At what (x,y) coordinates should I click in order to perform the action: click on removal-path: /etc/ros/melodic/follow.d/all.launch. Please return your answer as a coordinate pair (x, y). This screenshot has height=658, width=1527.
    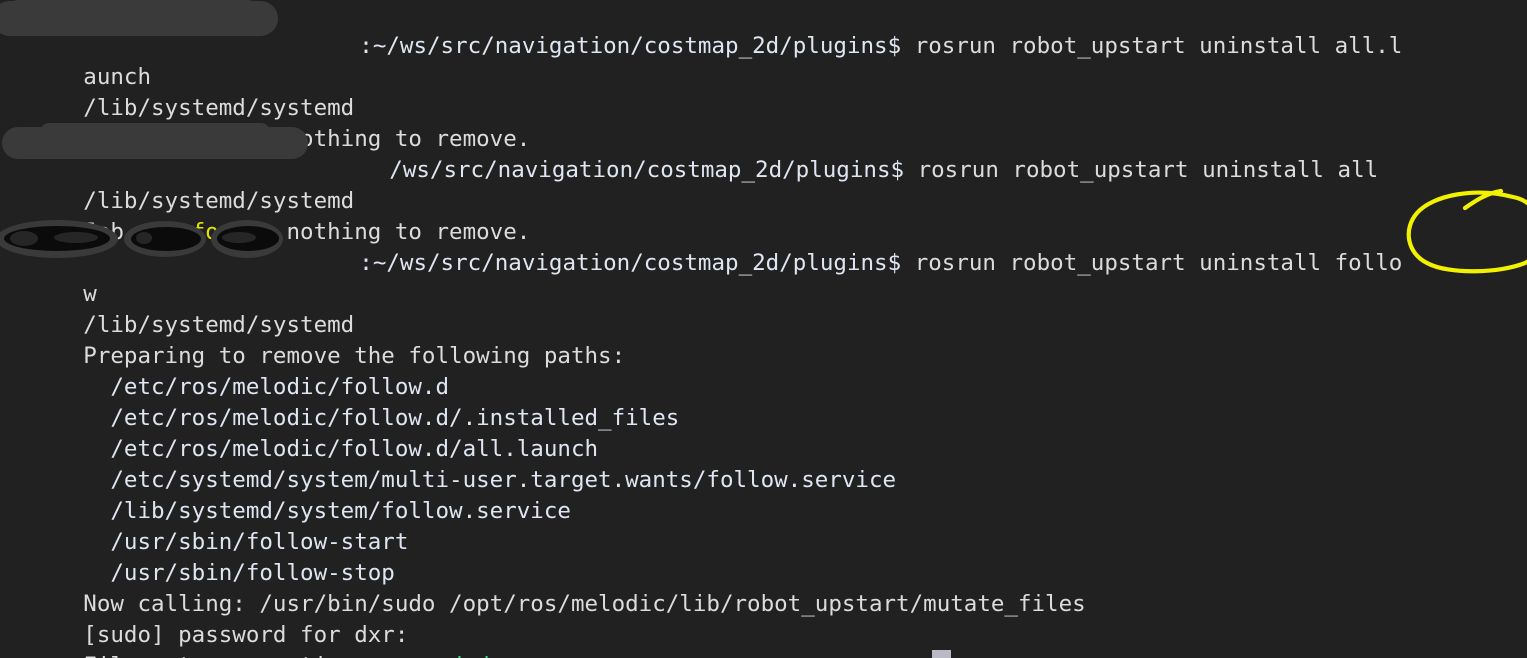
    Looking at the image, I should click on (341, 449).